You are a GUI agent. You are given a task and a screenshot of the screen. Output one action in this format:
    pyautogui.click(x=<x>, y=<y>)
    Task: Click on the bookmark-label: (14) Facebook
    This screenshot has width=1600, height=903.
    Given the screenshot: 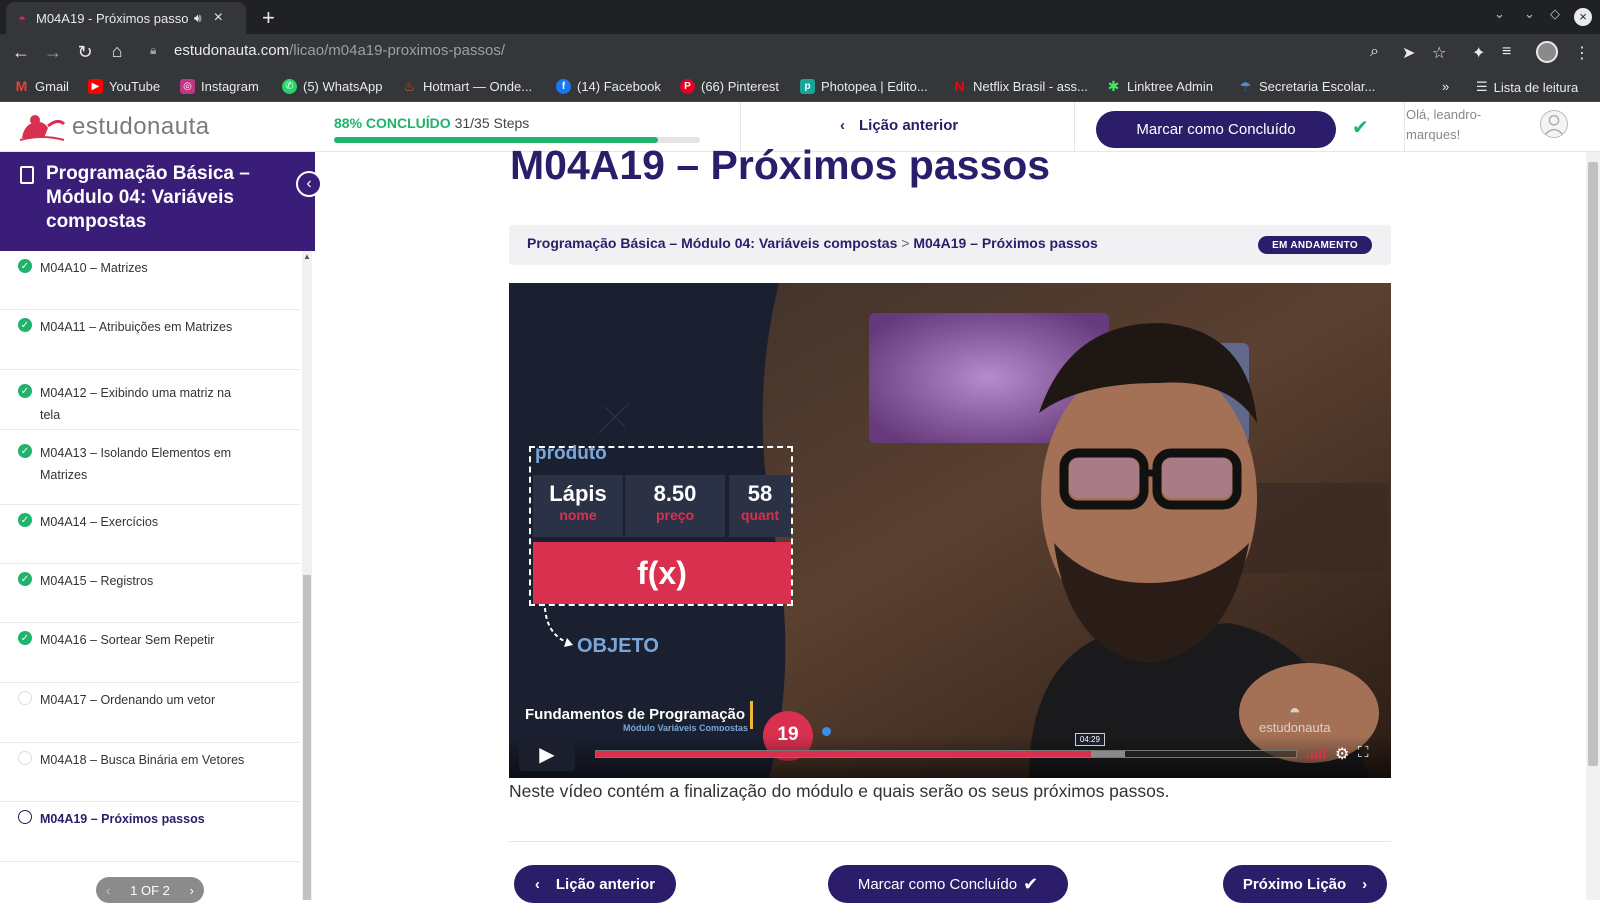 What is the action you would take?
    pyautogui.click(x=619, y=86)
    